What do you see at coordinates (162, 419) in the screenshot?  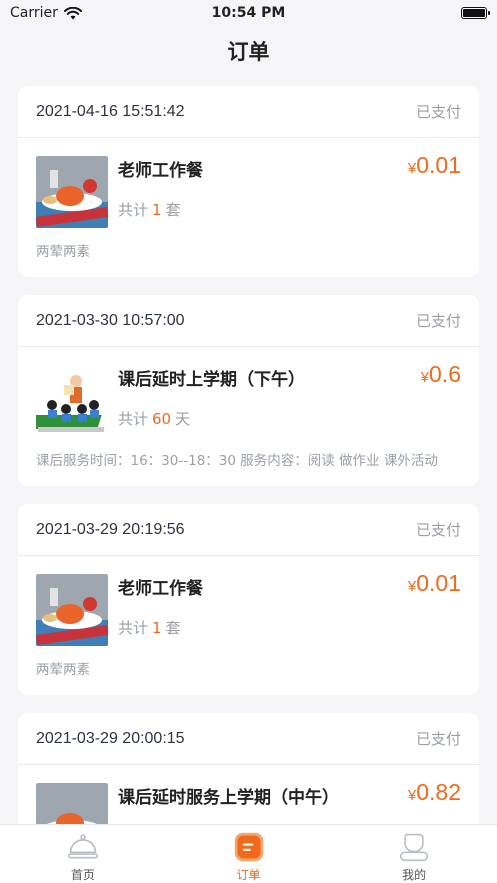 I see `count-value: 60` at bounding box center [162, 419].